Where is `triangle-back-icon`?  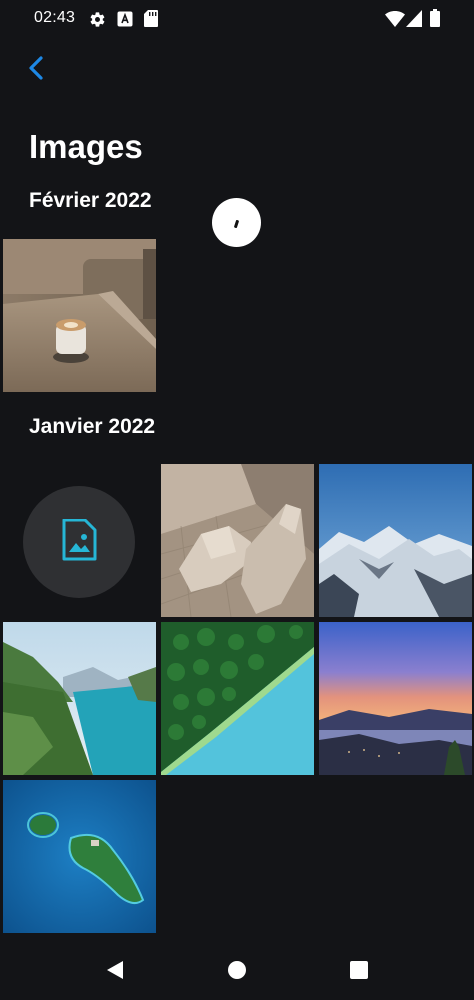
triangle-back-icon is located at coordinates (115, 970).